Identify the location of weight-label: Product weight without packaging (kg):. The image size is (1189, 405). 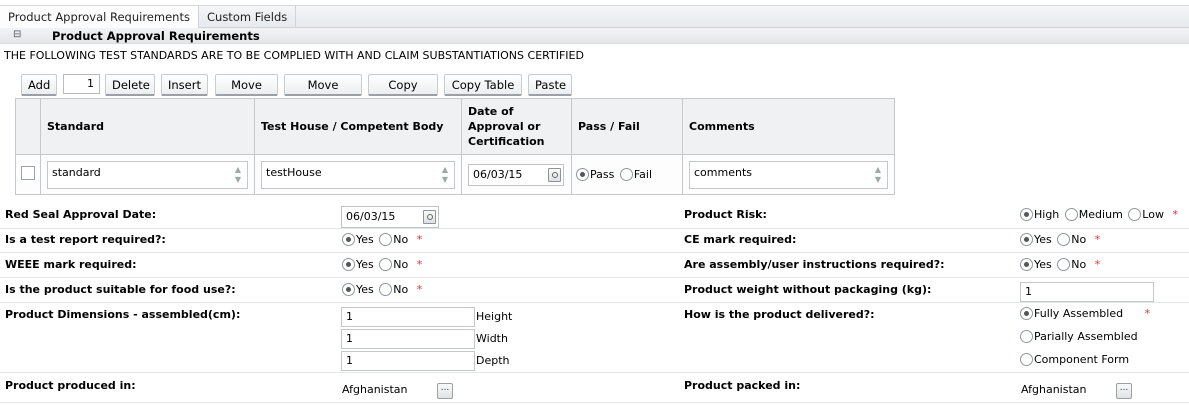
(808, 289).